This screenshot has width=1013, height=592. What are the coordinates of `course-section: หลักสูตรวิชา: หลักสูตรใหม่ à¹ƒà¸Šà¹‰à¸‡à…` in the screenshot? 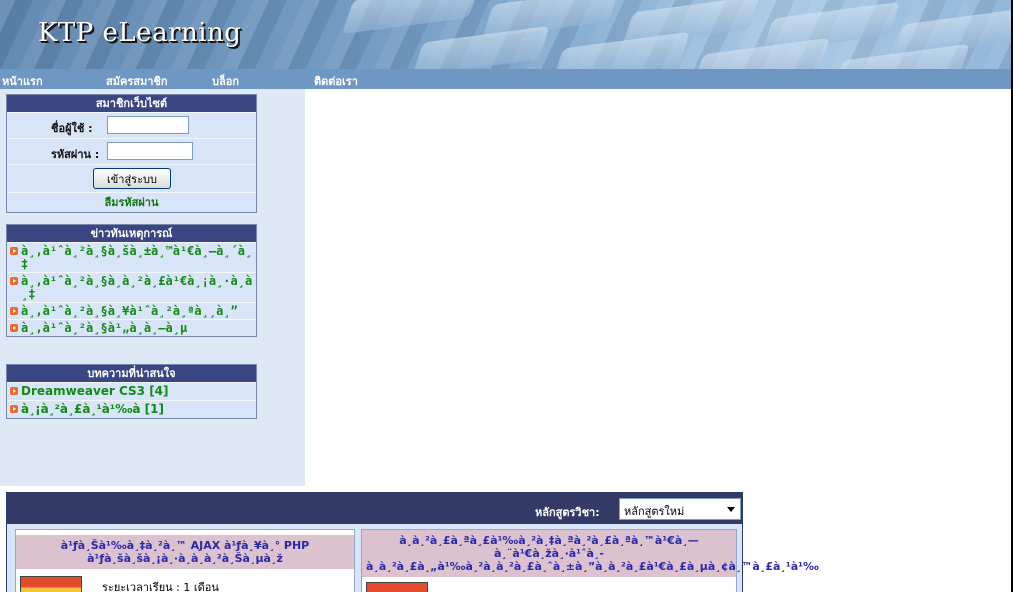 It's located at (412, 542).